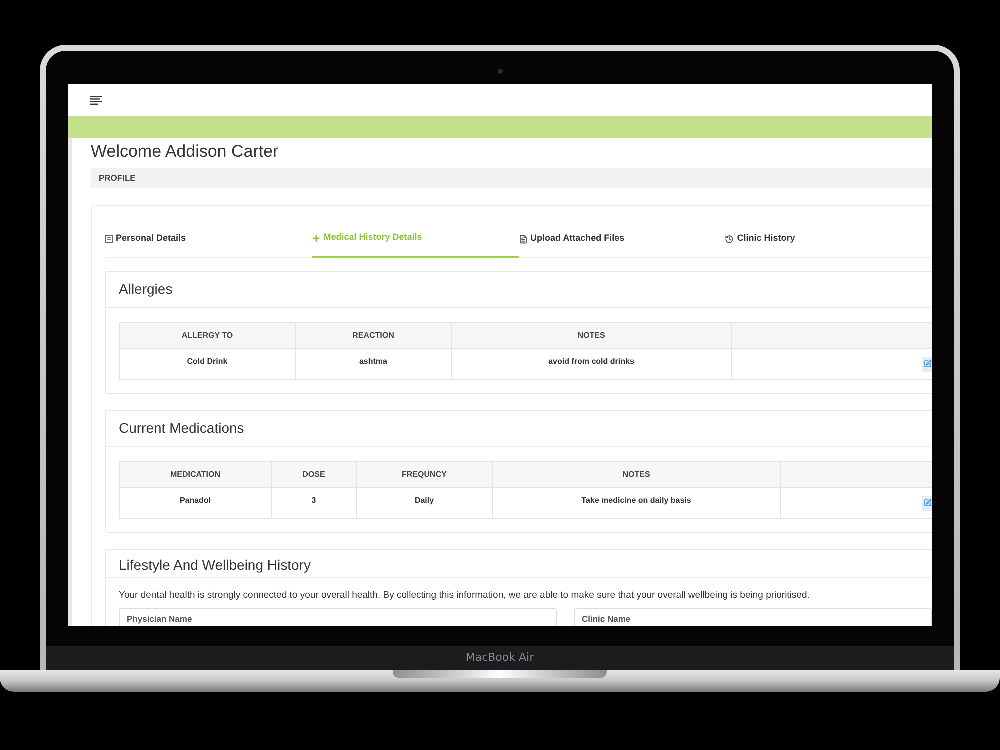 The image size is (1000, 750). What do you see at coordinates (338, 617) in the screenshot?
I see `input-field: Physician Name` at bounding box center [338, 617].